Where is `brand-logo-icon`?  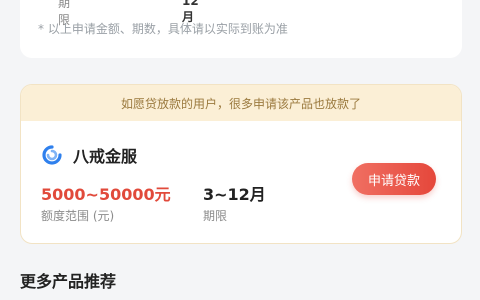 brand-logo-icon is located at coordinates (52, 155).